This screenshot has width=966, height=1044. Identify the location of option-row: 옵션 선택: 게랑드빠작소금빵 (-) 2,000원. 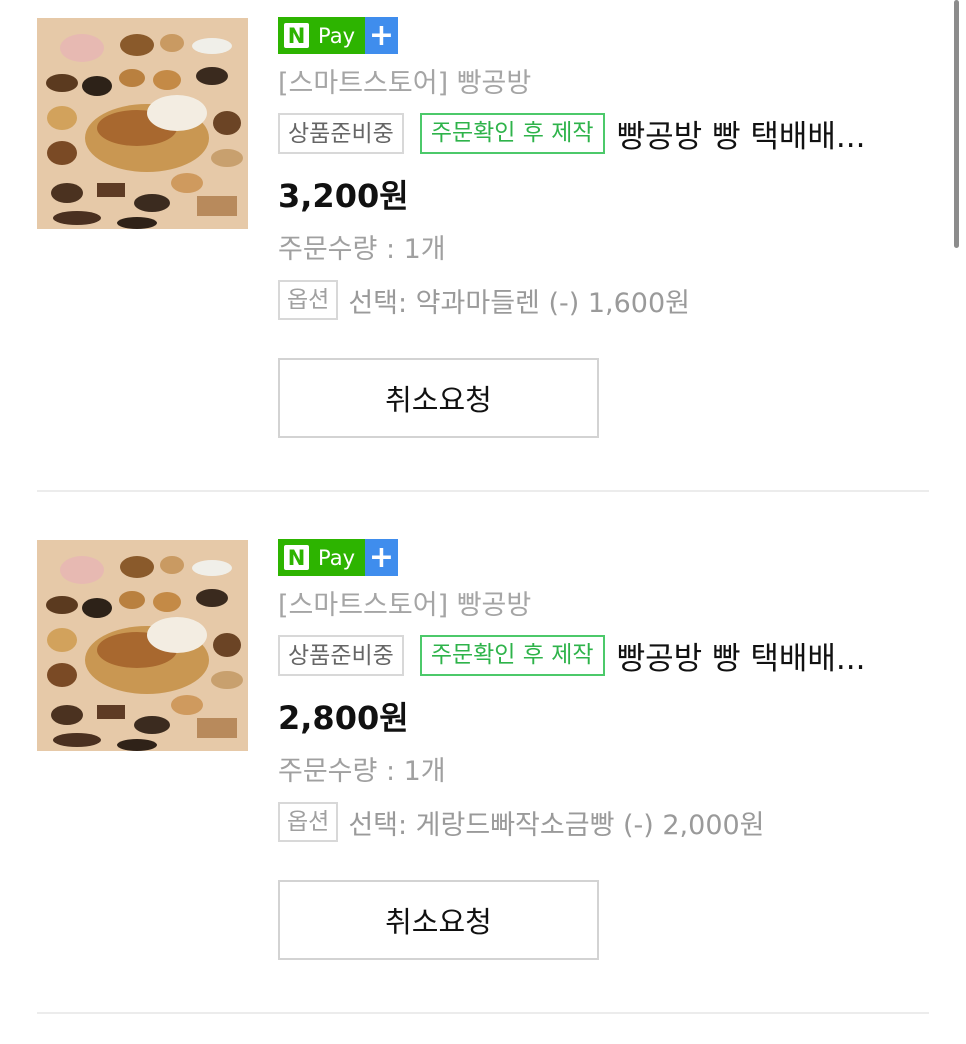
(608, 822).